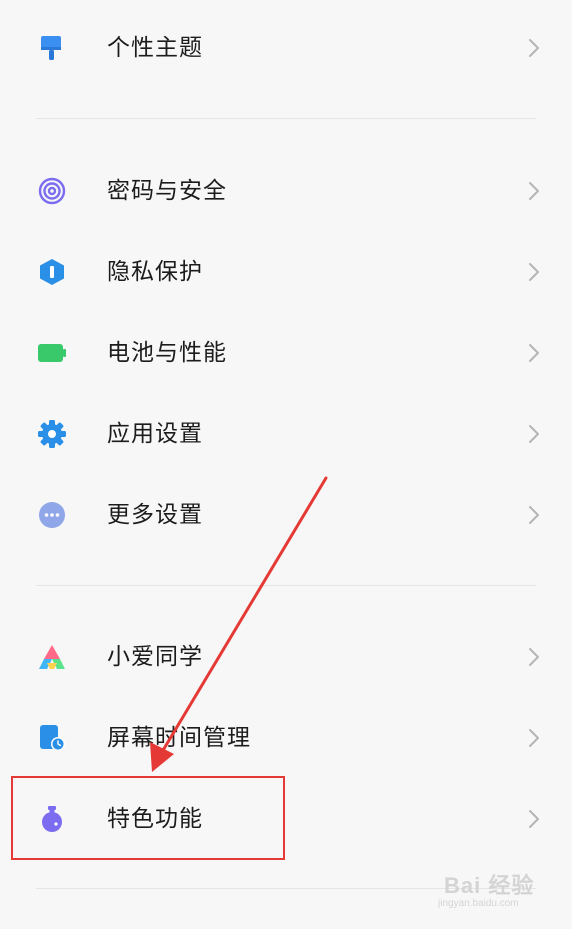 The image size is (572, 929). I want to click on settings-item-xiaoai: 小爱同学, so click(286, 657).